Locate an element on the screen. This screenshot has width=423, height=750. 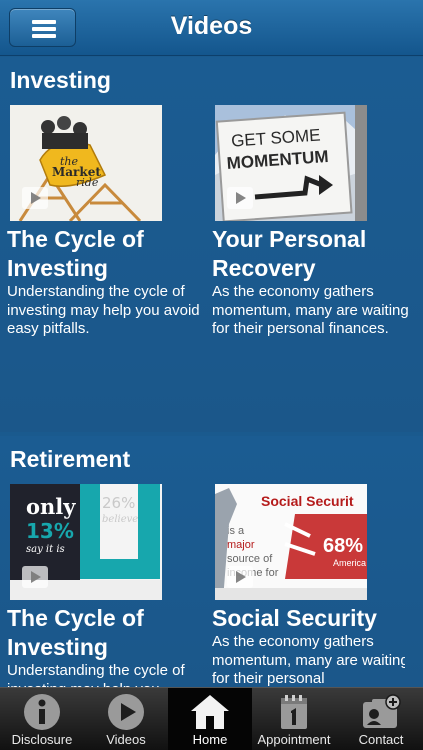
tab-label: Home is located at coordinates (210, 739).